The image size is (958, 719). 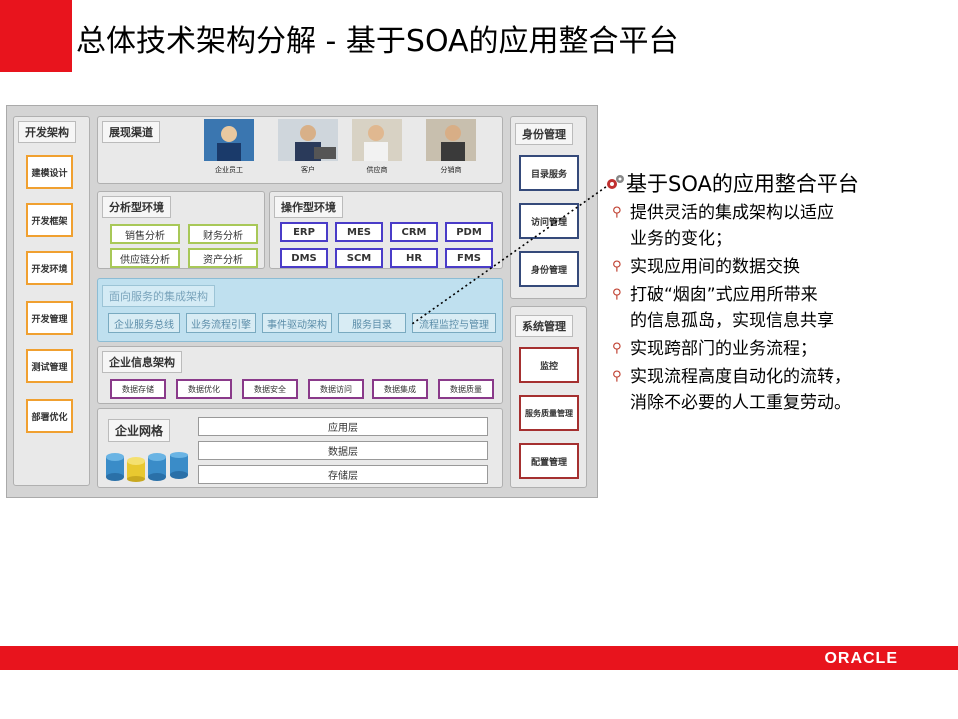 I want to click on info-item-access: 数据访问, so click(x=336, y=389).